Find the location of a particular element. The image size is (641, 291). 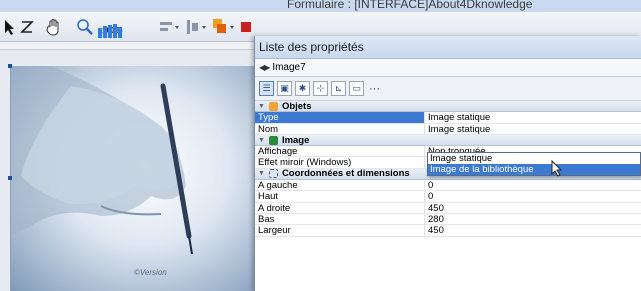

property-key: Bas is located at coordinates (340, 219).